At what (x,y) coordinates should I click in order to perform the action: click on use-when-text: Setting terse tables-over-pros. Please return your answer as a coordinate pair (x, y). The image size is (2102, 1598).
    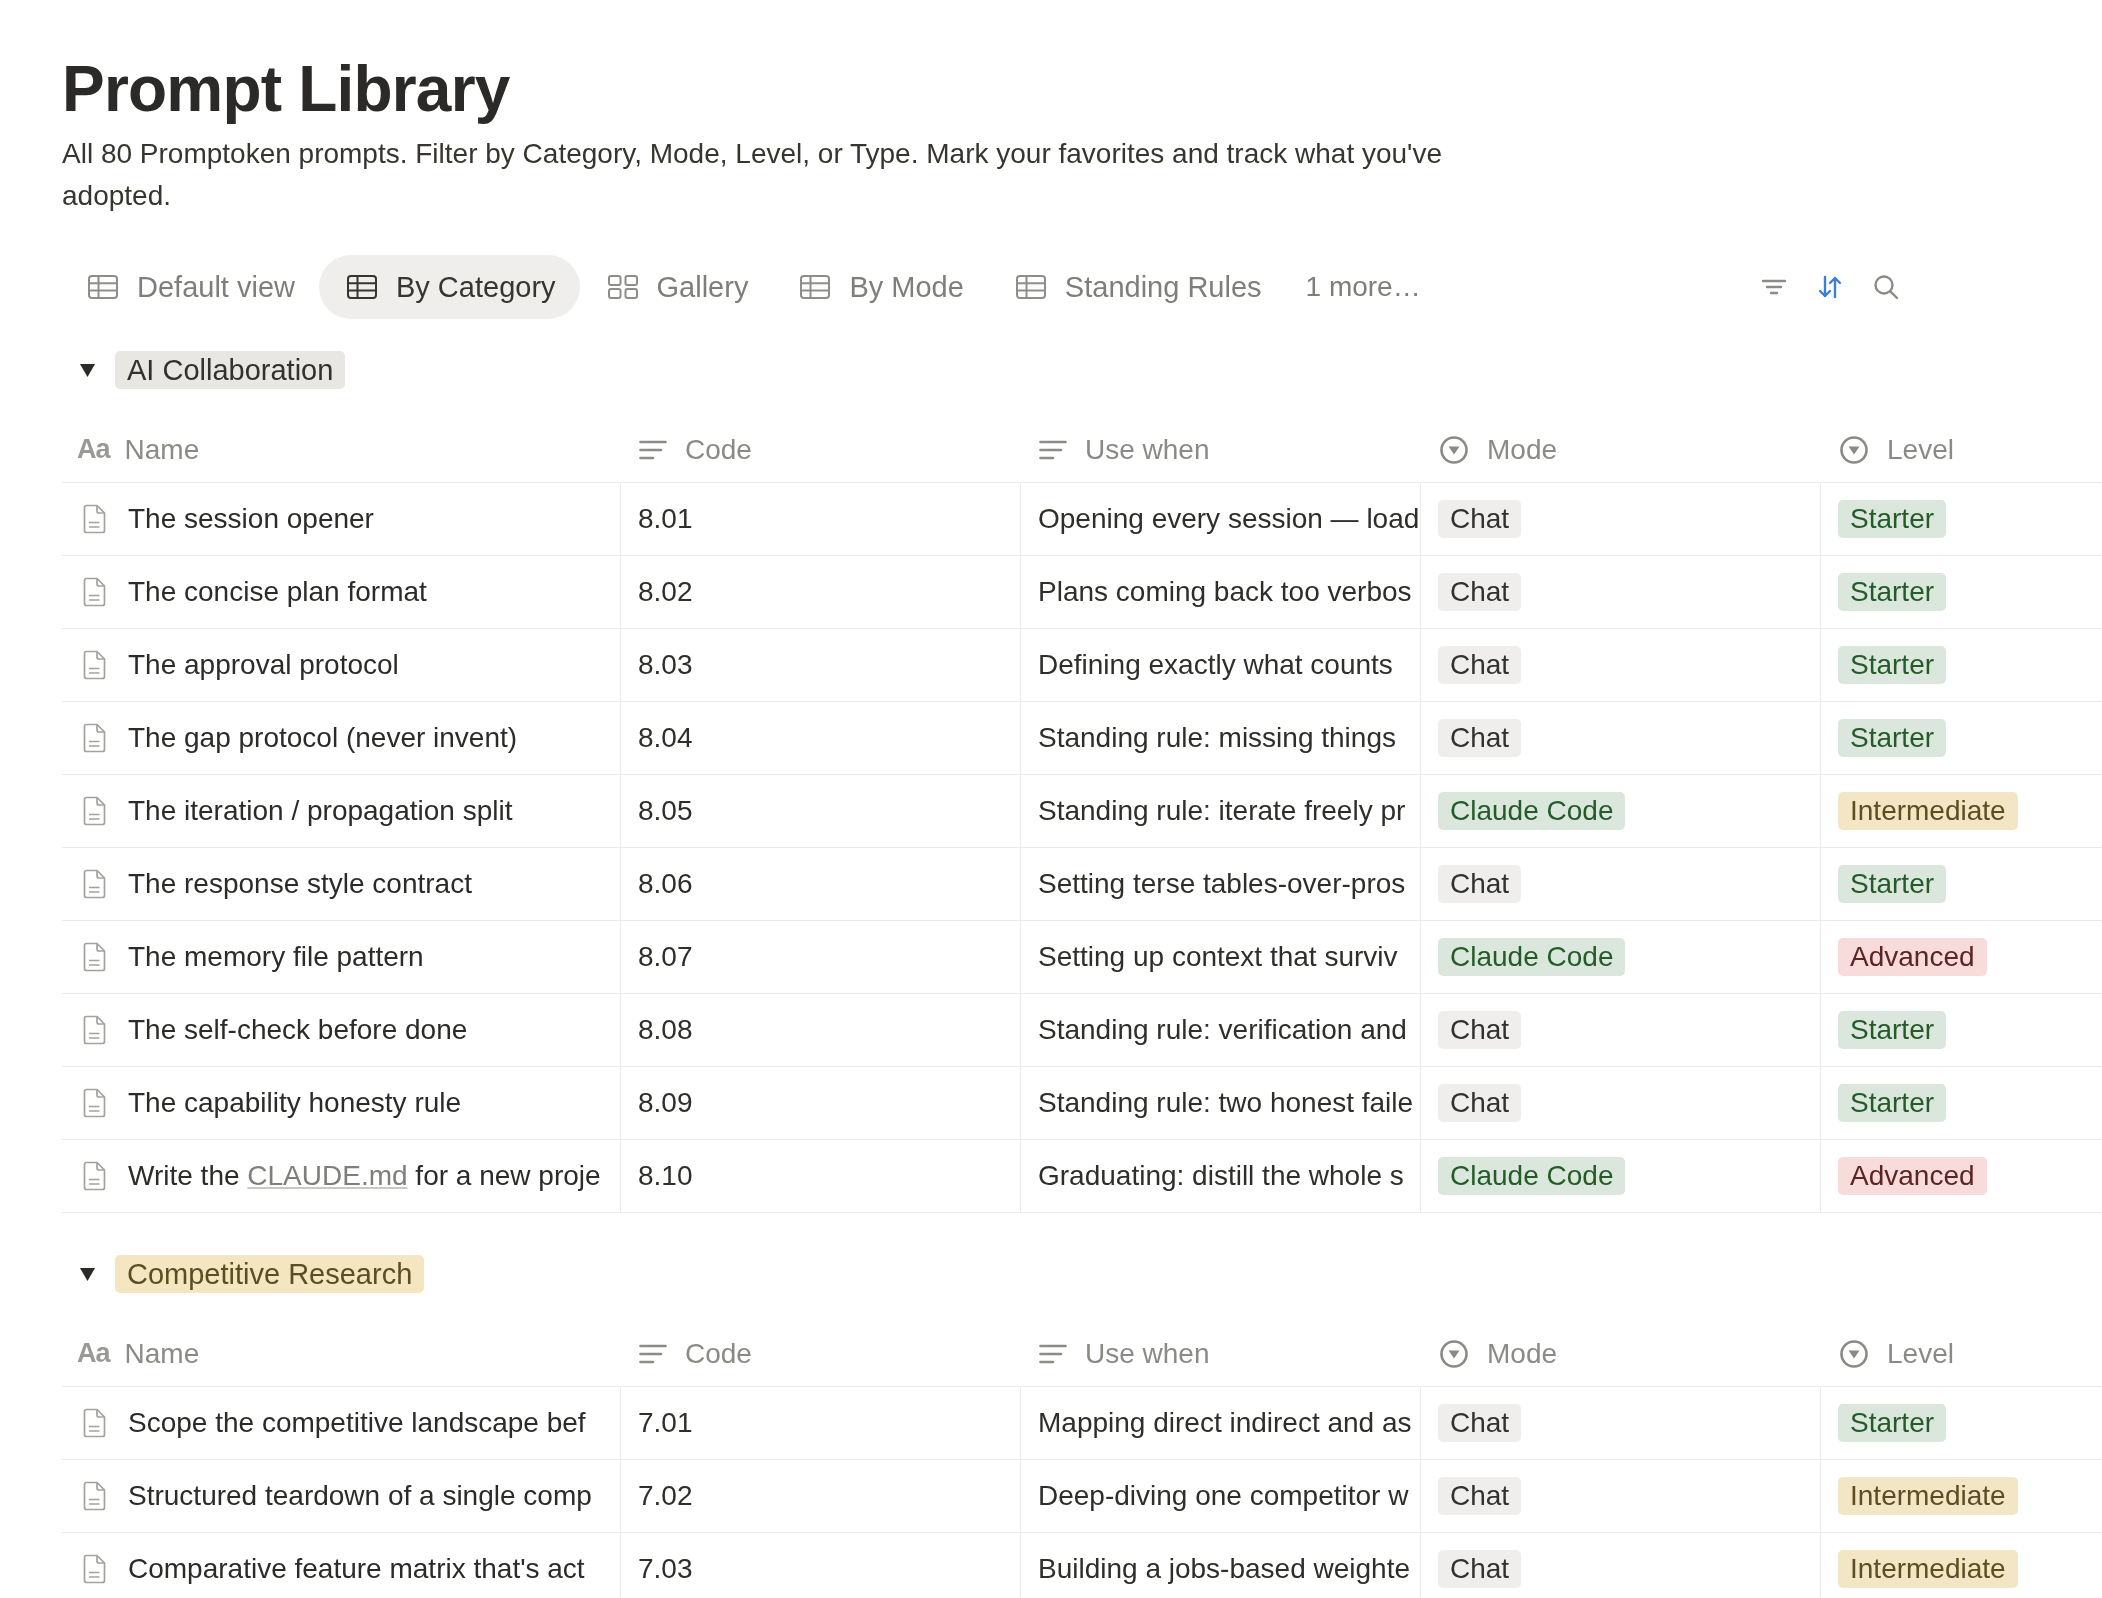
    Looking at the image, I should click on (1222, 884).